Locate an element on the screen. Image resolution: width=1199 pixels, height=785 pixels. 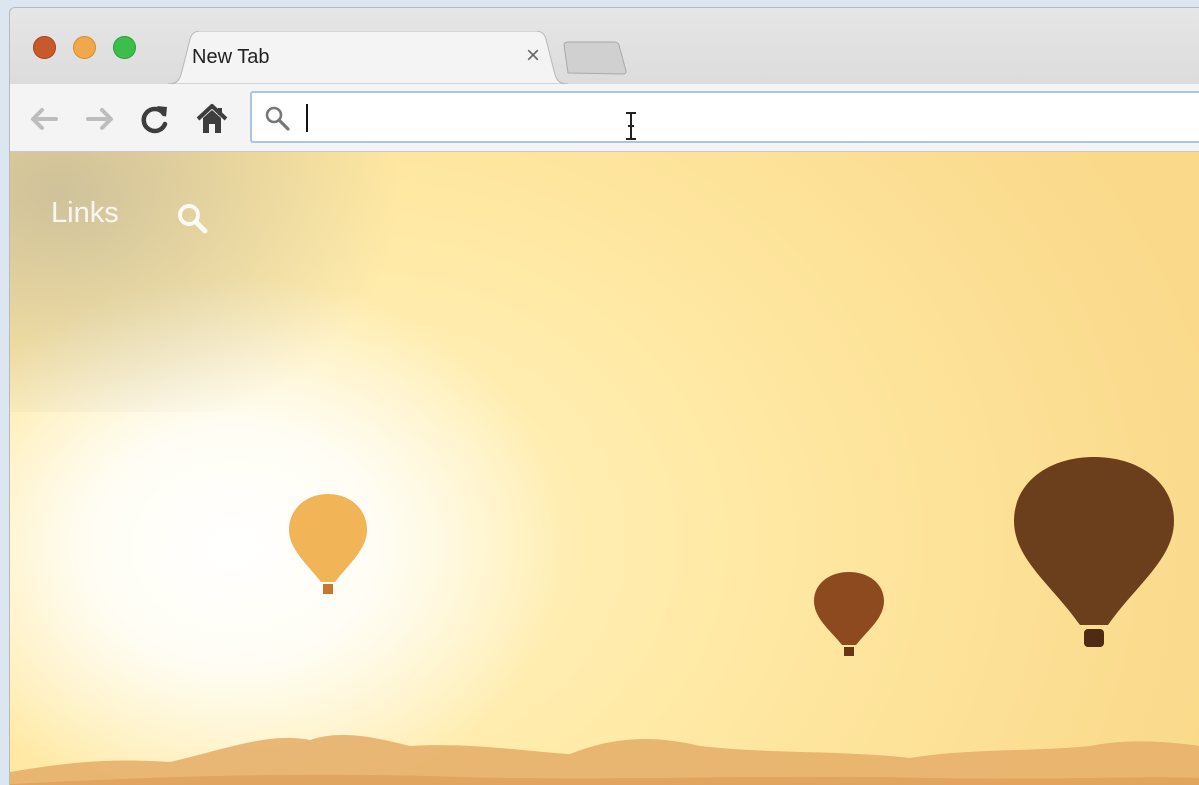
new-tab-button is located at coordinates (595, 58).